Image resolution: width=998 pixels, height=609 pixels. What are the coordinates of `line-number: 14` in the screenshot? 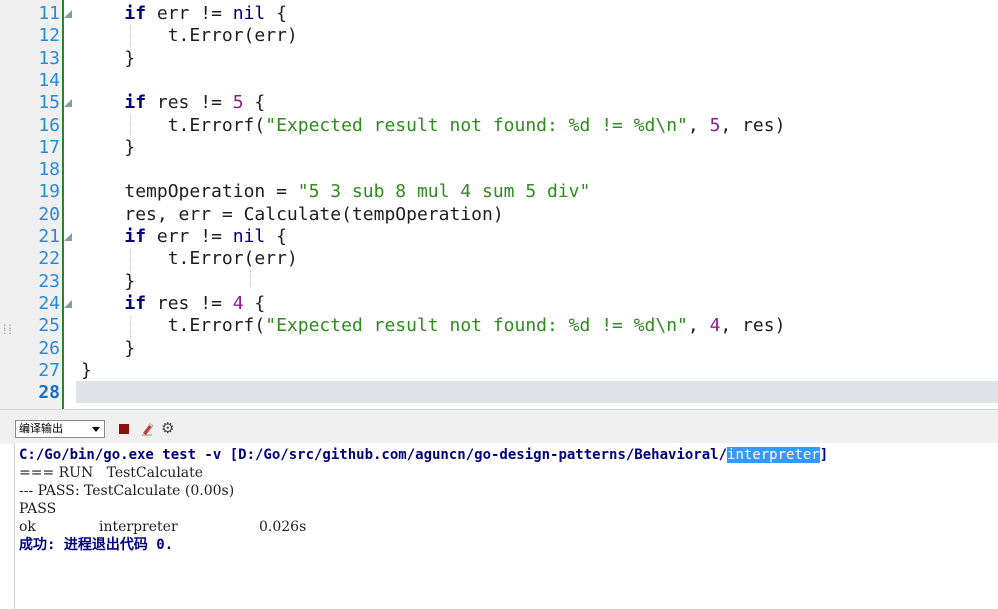 It's located at (49, 80).